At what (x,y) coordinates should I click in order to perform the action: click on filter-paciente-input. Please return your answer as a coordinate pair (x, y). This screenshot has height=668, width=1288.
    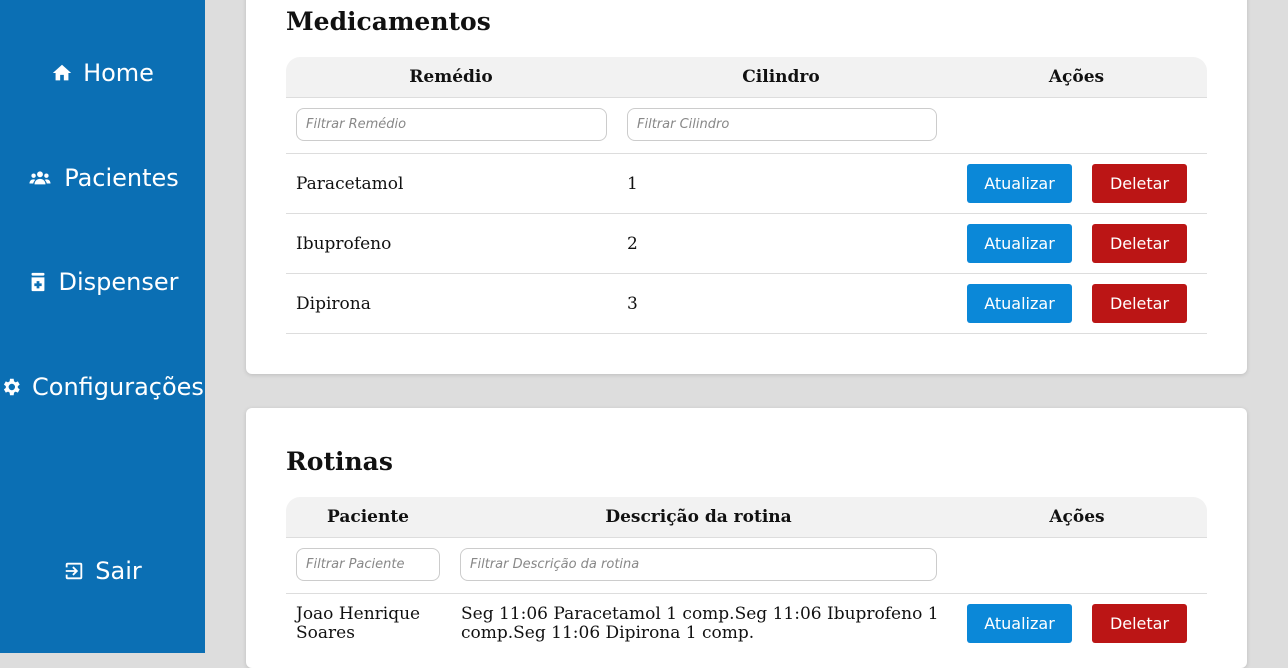
    Looking at the image, I should click on (368, 564).